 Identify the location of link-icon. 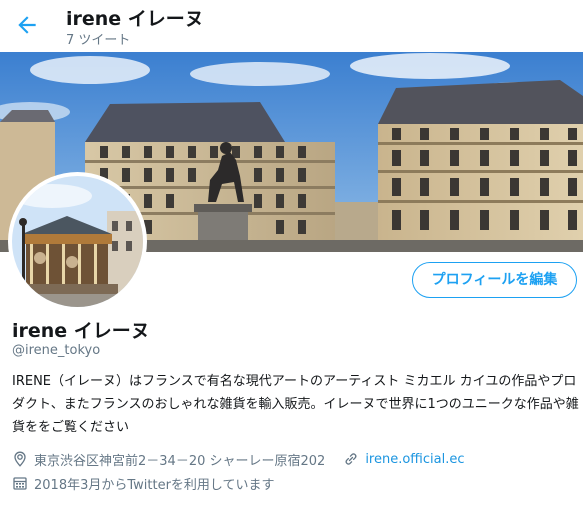
(351, 459).